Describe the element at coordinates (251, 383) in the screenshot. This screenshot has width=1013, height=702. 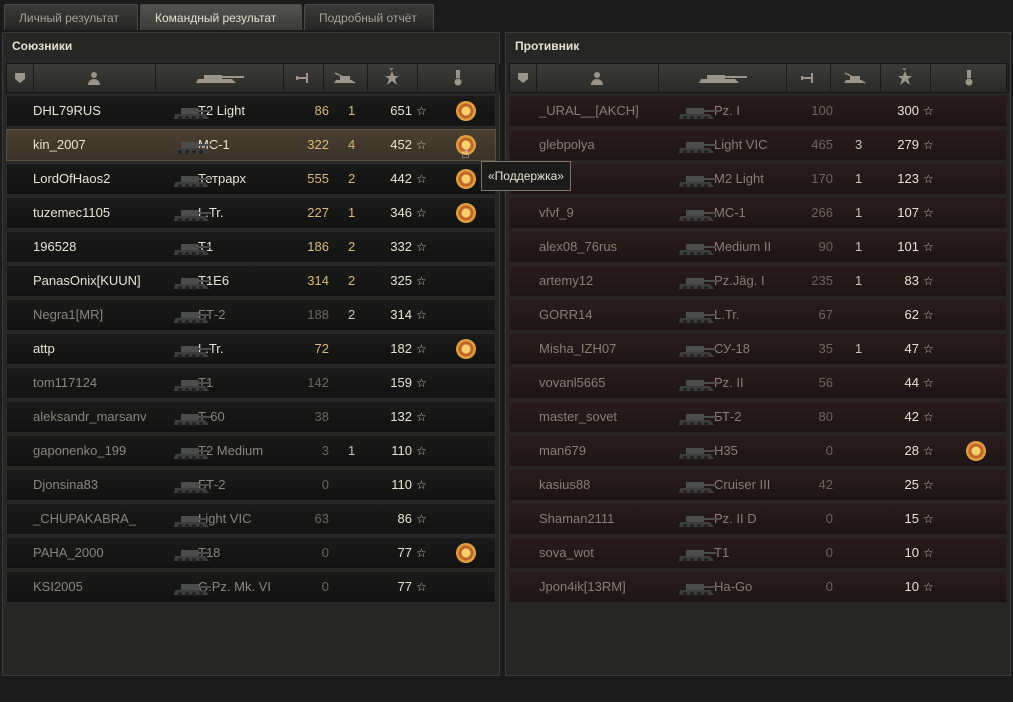
I see `player-row: tom117124 T1 142 159 ☆` at that location.